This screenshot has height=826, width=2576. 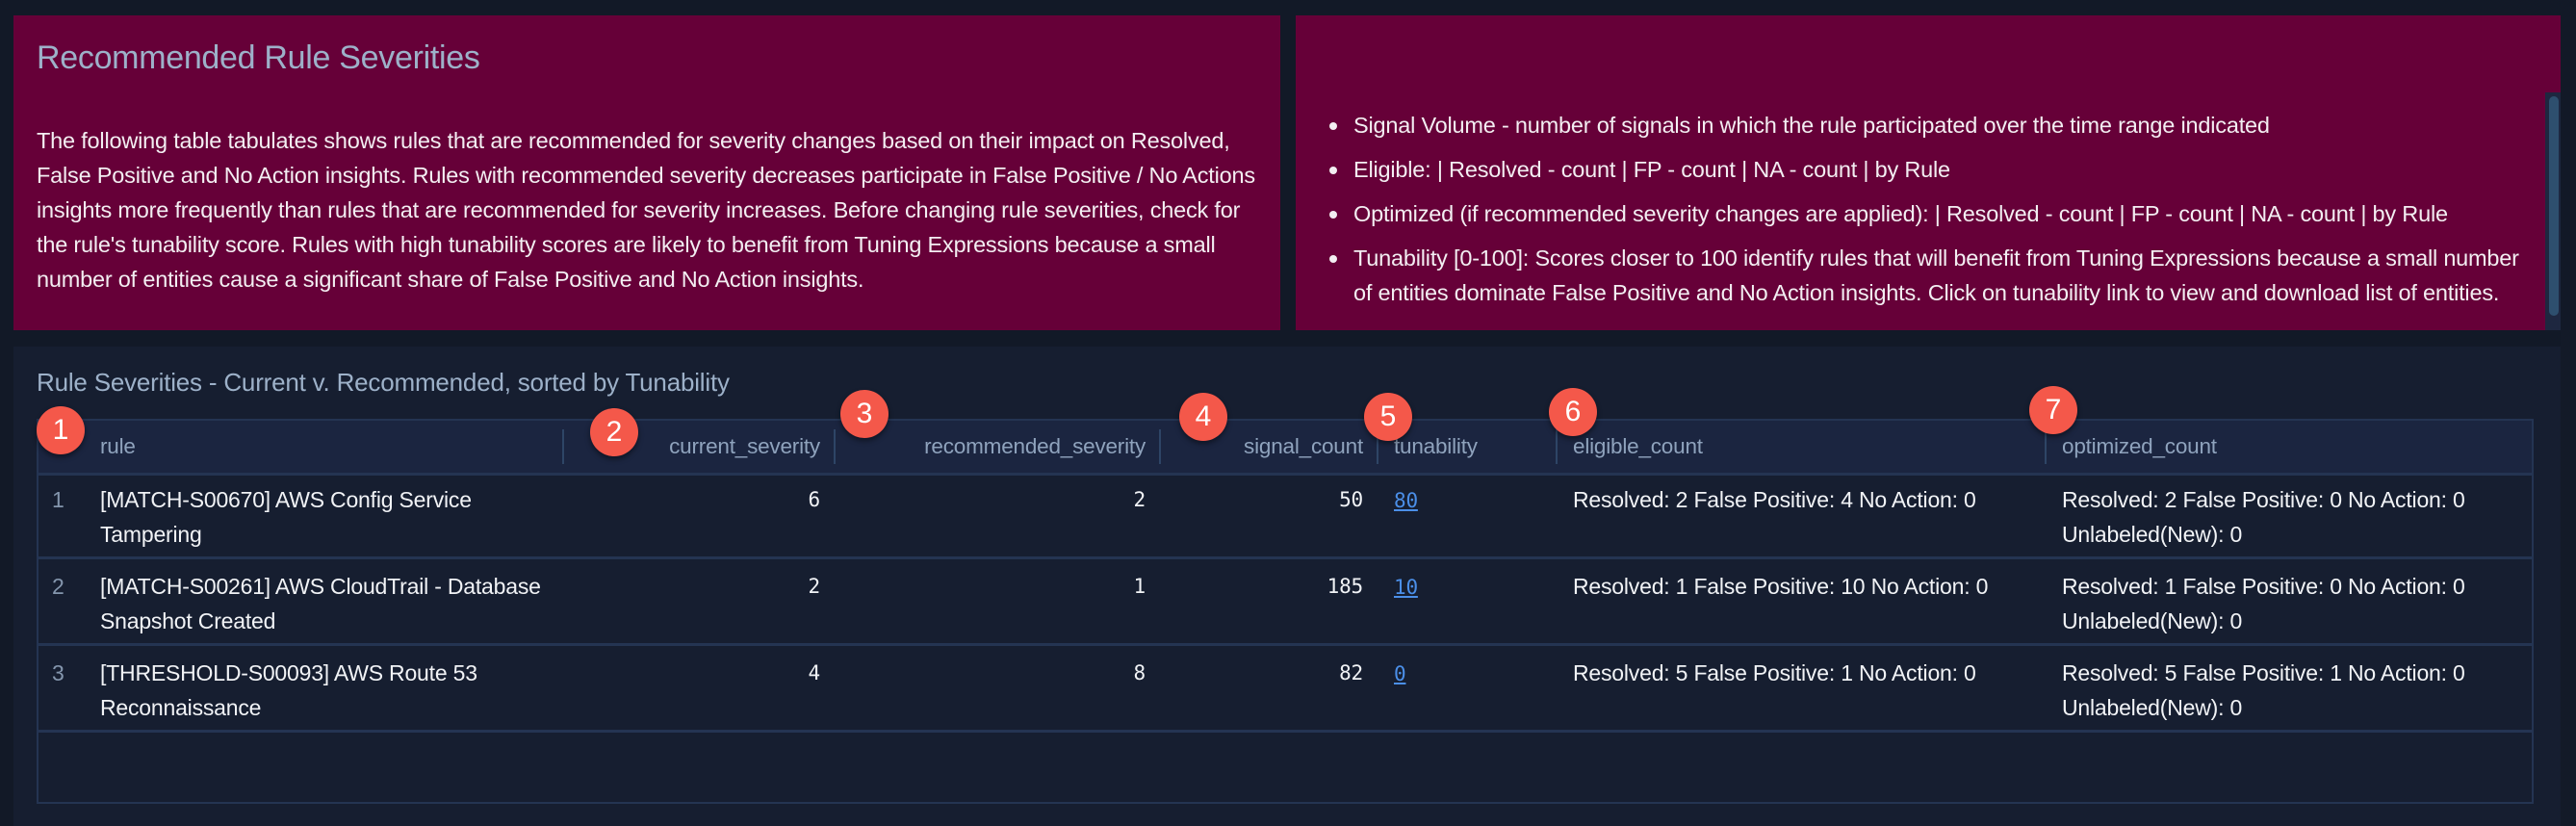 What do you see at coordinates (2554, 206) in the screenshot?
I see `legend-scrollbar-thumb` at bounding box center [2554, 206].